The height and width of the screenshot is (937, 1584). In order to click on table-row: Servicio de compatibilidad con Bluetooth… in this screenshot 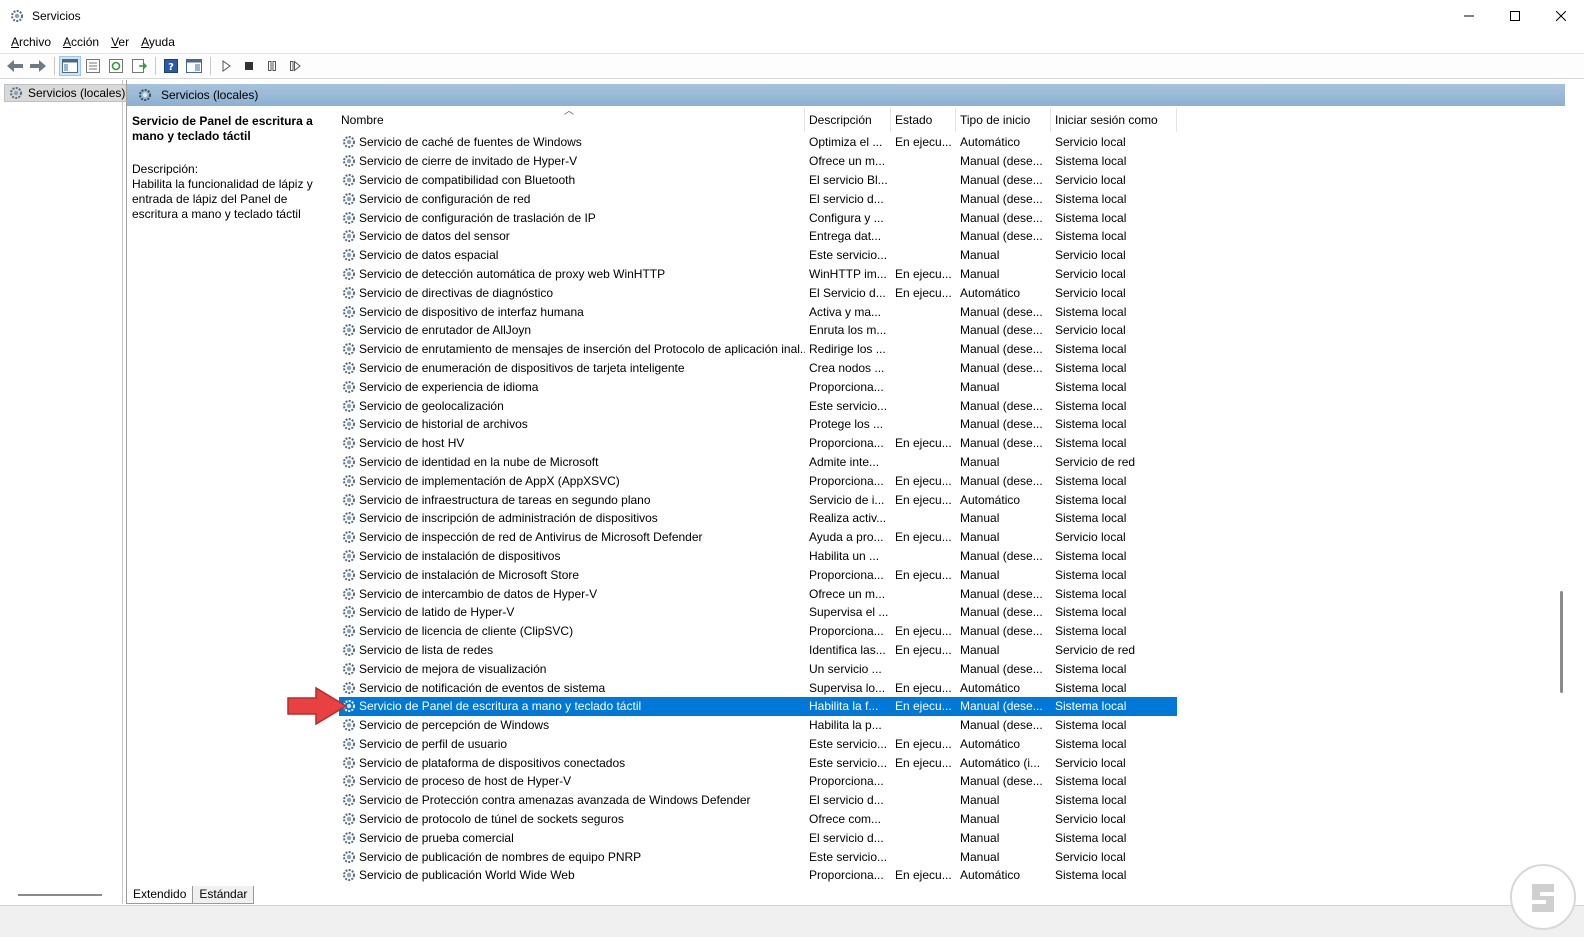, I will do `click(951, 180)`.